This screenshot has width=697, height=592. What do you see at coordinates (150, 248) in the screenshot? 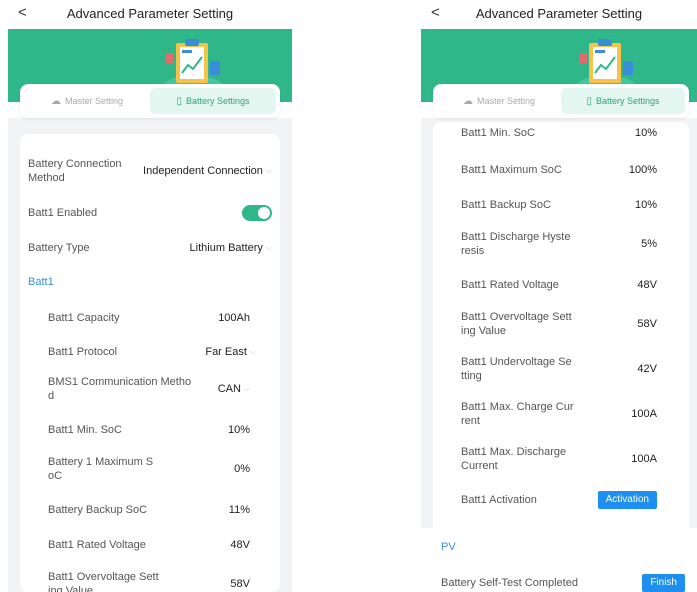
I see `battery-type-row: Battery Type Lithium Battery ⌵` at bounding box center [150, 248].